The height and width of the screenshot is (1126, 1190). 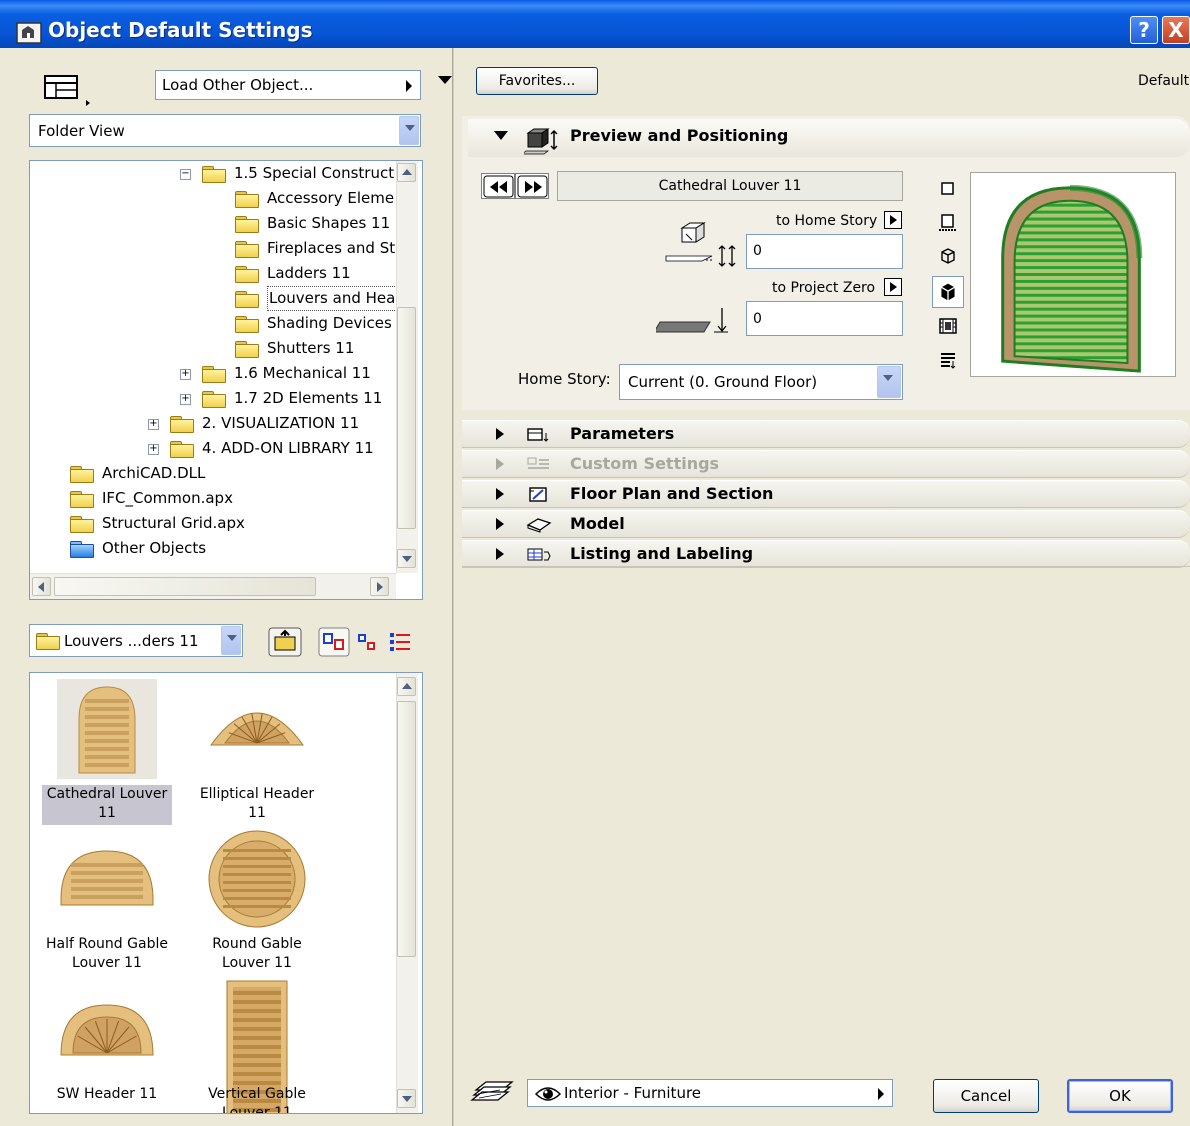 What do you see at coordinates (107, 900) in the screenshot?
I see `object-item: Half Round Gable Louver 11` at bounding box center [107, 900].